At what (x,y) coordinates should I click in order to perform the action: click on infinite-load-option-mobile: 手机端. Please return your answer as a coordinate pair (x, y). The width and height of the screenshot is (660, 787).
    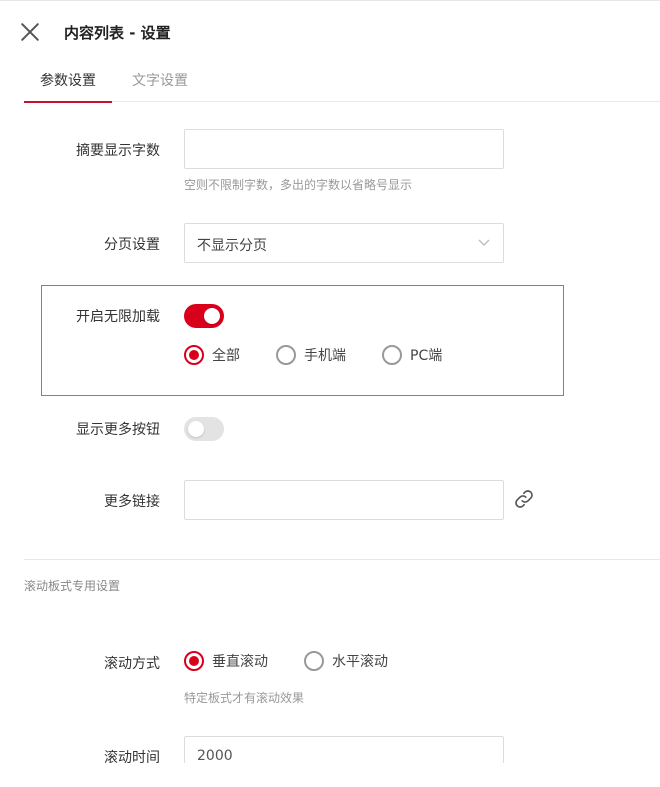
    Looking at the image, I should click on (311, 355).